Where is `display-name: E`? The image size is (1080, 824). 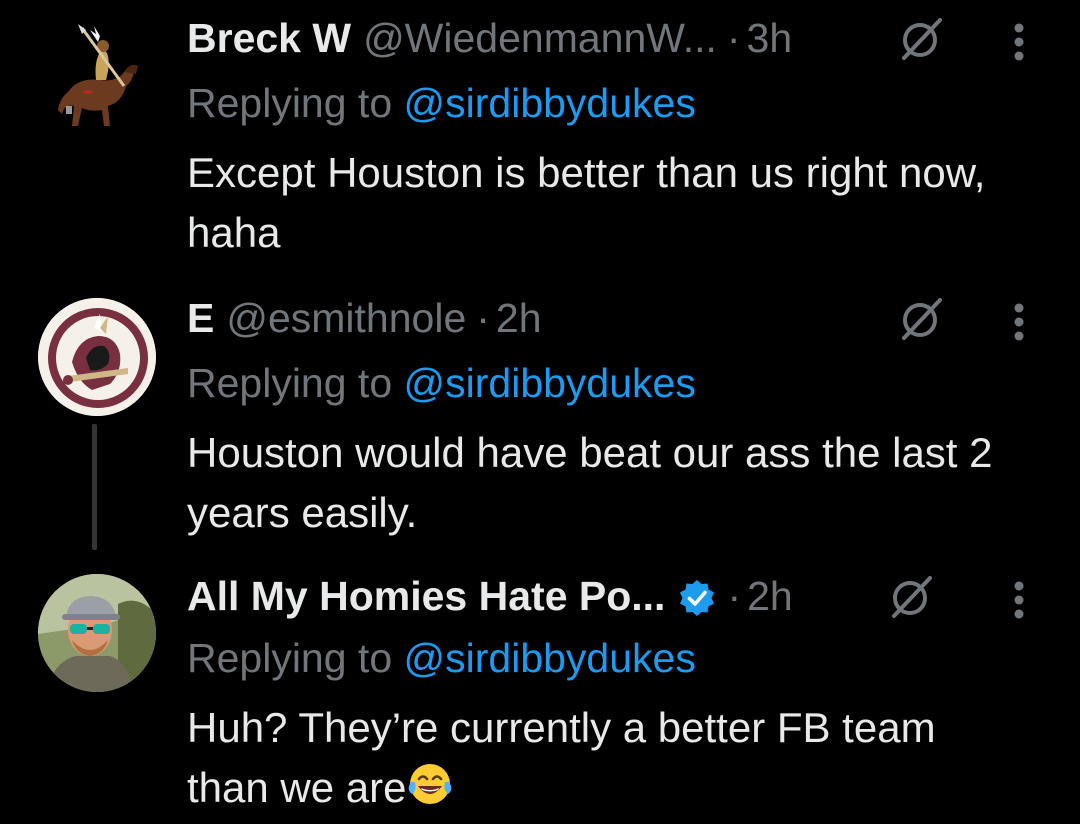 display-name: E is located at coordinates (200, 318).